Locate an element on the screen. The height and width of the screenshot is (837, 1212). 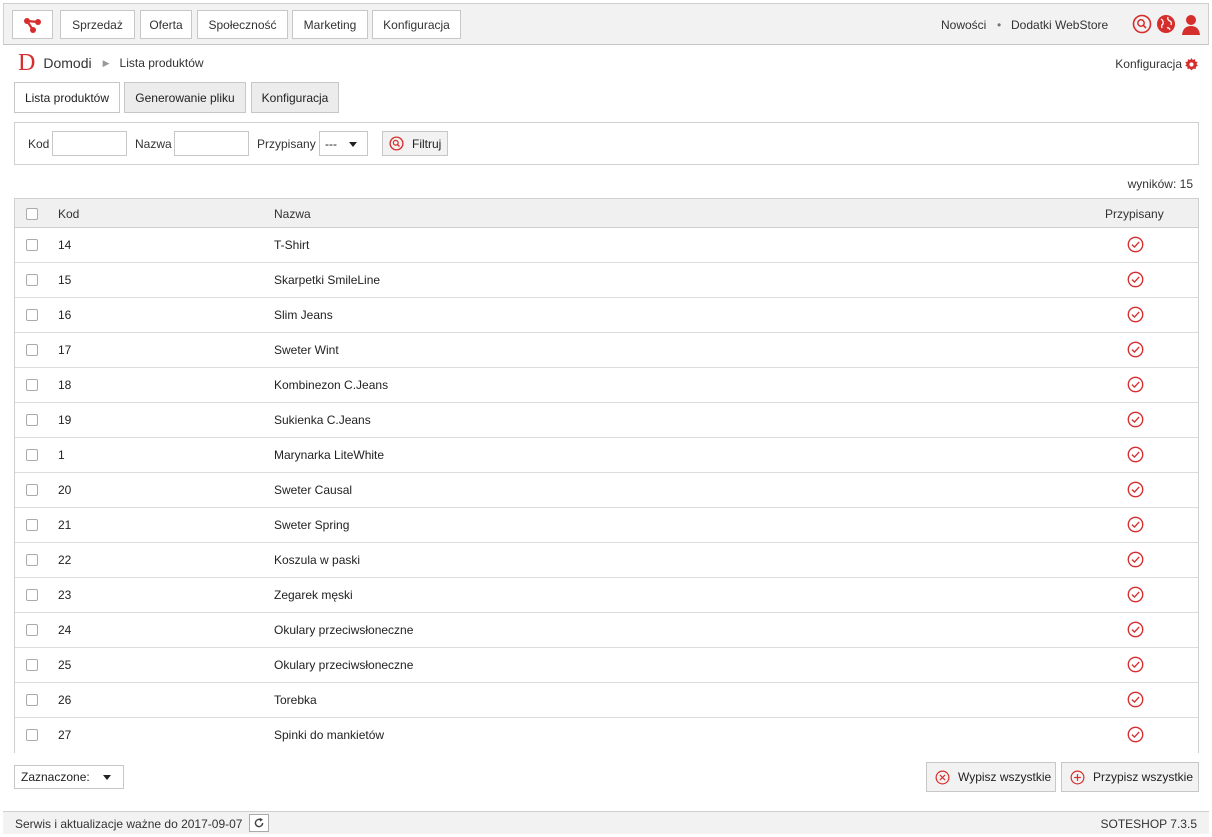
unassign-all-button: Wypisz wszystkie is located at coordinates (991, 777).